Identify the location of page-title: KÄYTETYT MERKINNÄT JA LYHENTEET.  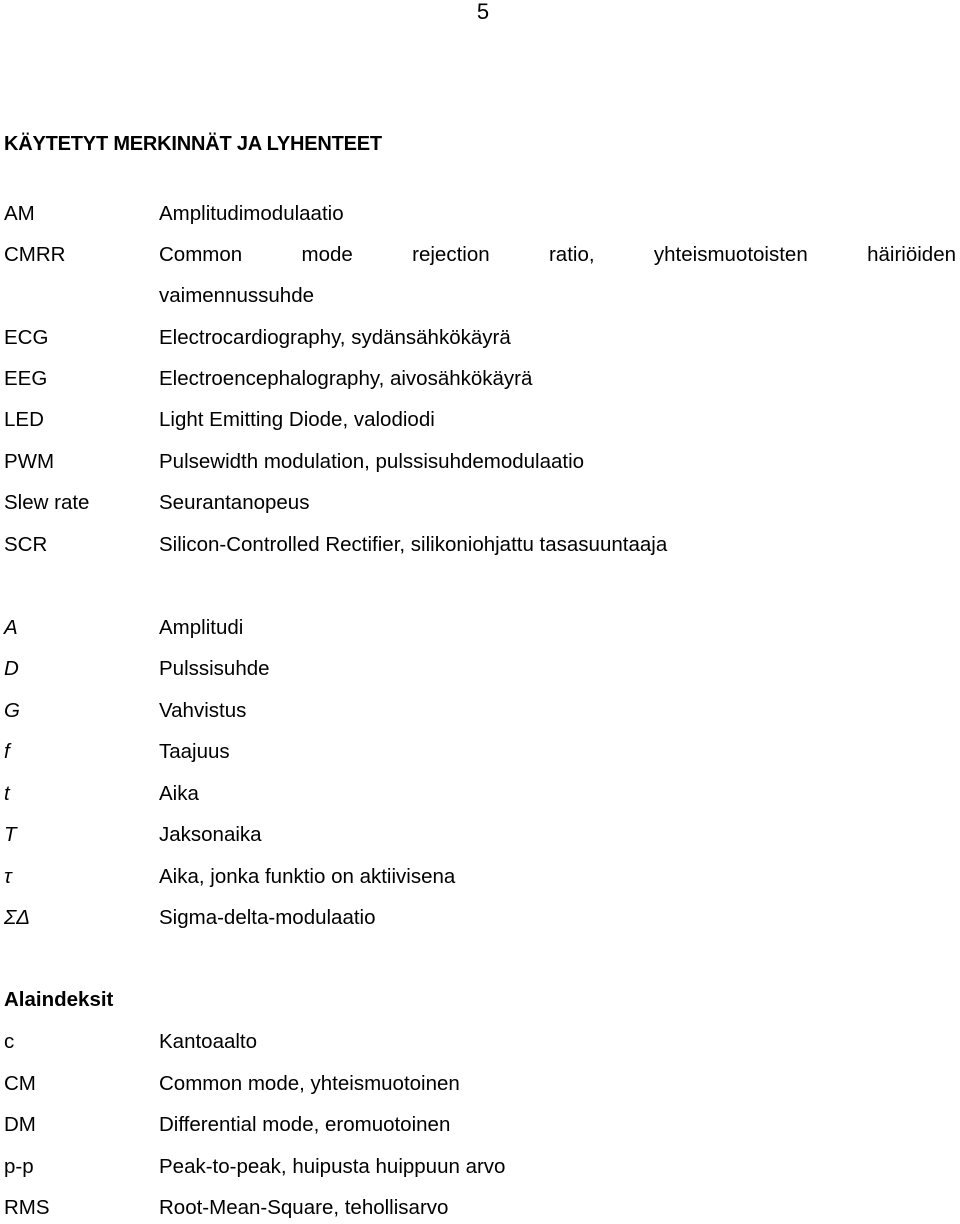
(193, 144).